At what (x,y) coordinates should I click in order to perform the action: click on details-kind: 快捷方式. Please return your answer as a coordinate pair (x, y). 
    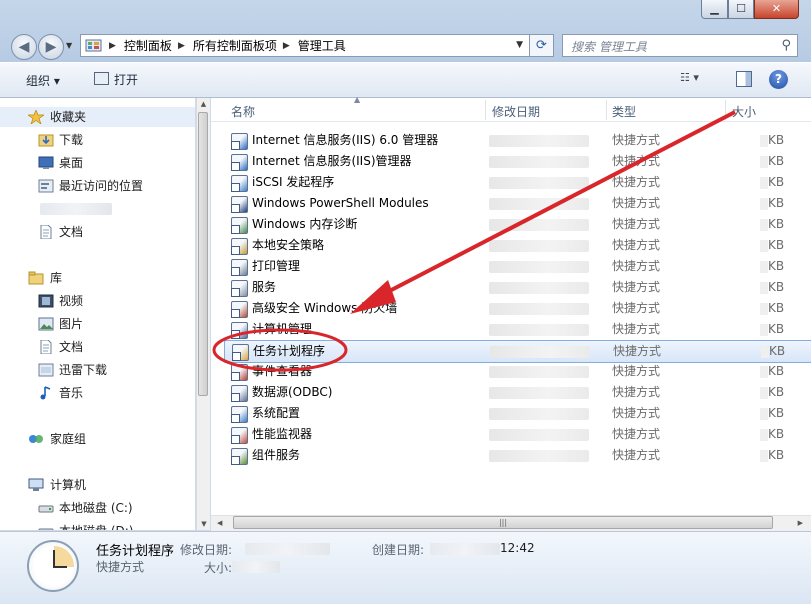
    Looking at the image, I should click on (120, 567).